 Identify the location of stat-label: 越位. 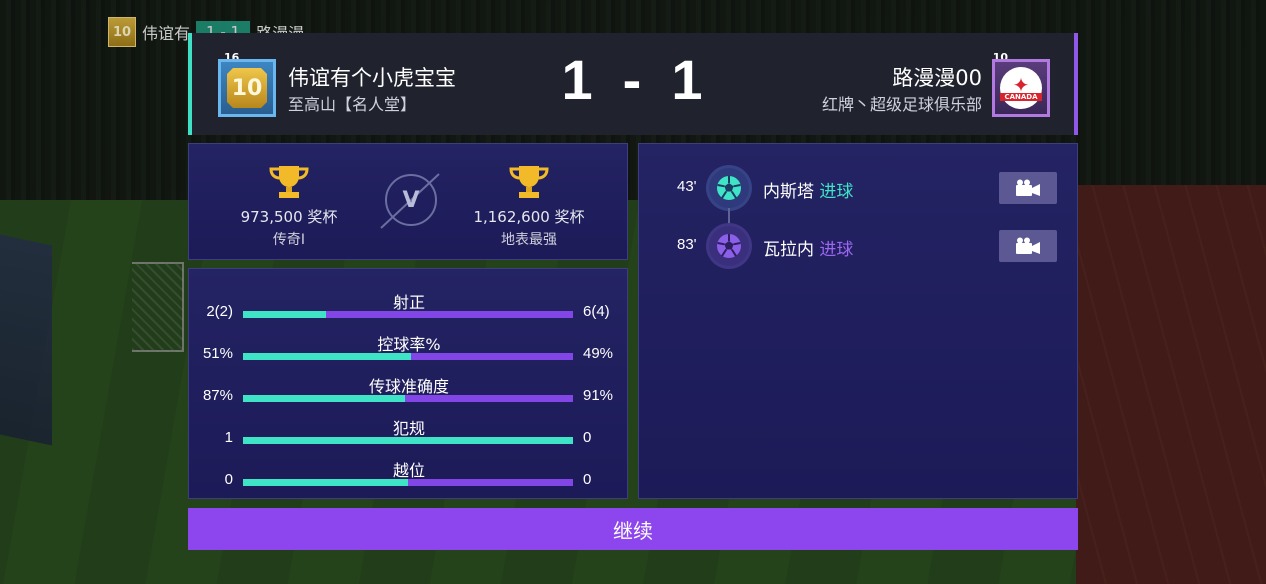
(408, 470).